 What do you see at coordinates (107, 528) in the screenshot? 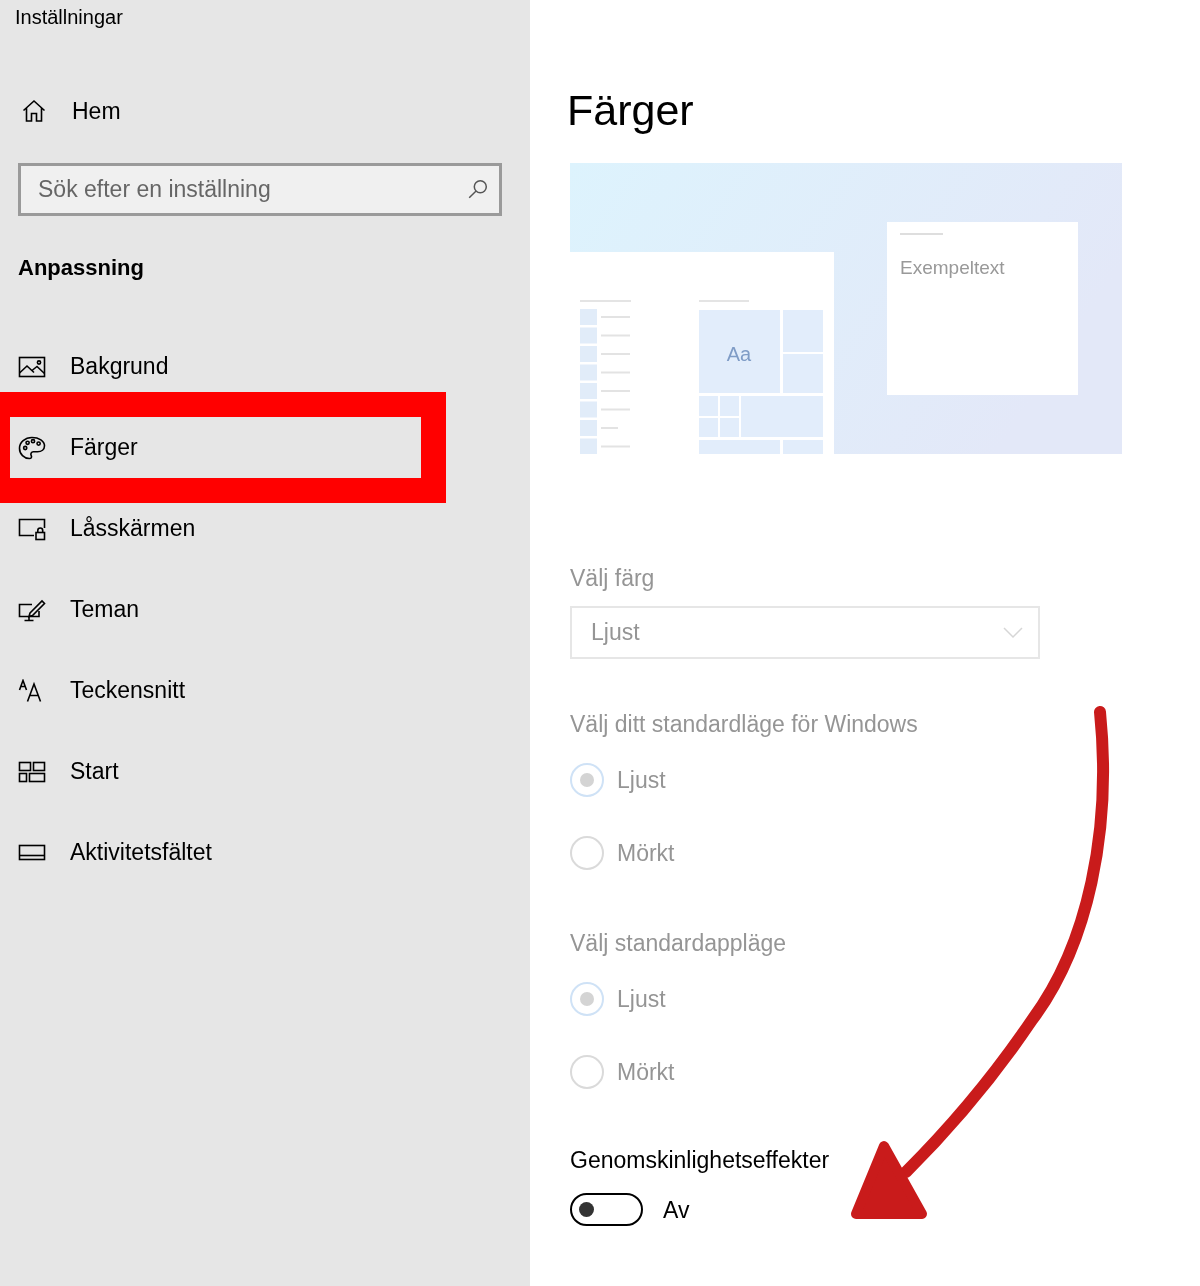
I see `nav-item: Låsskärmen` at bounding box center [107, 528].